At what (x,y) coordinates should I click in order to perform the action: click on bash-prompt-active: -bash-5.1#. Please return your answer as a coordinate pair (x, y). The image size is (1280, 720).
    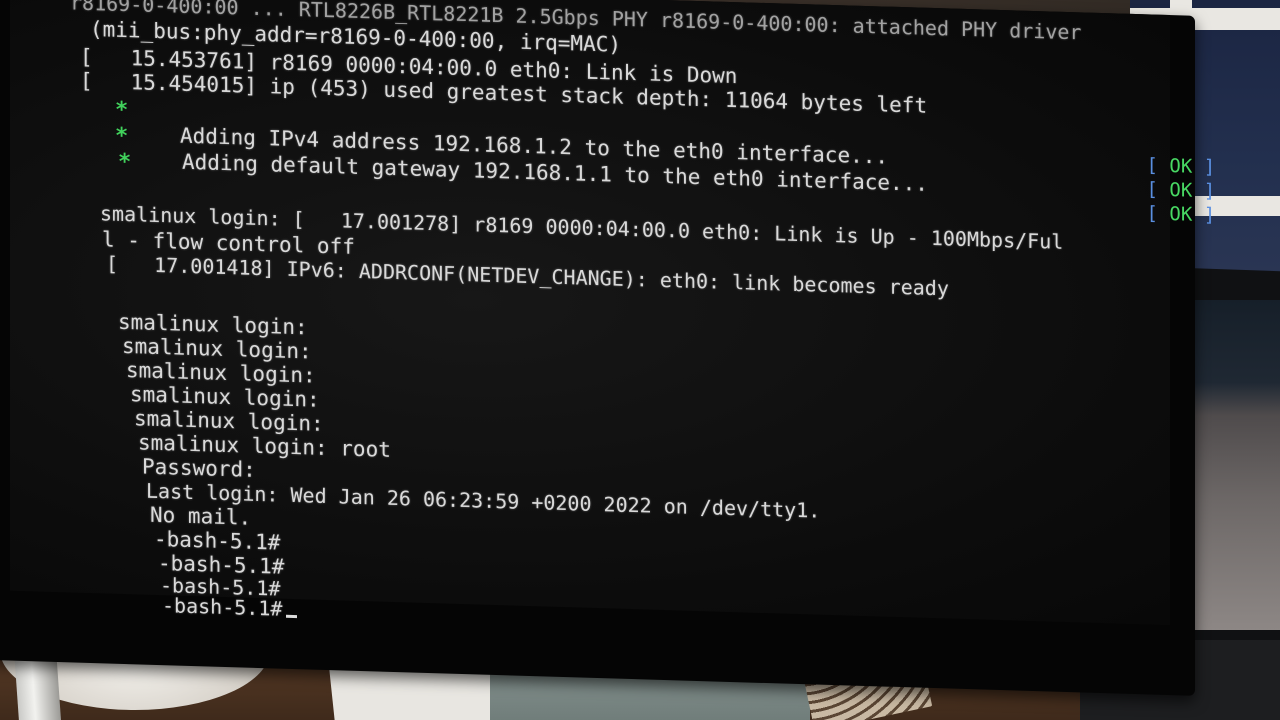
    Looking at the image, I should click on (230, 607).